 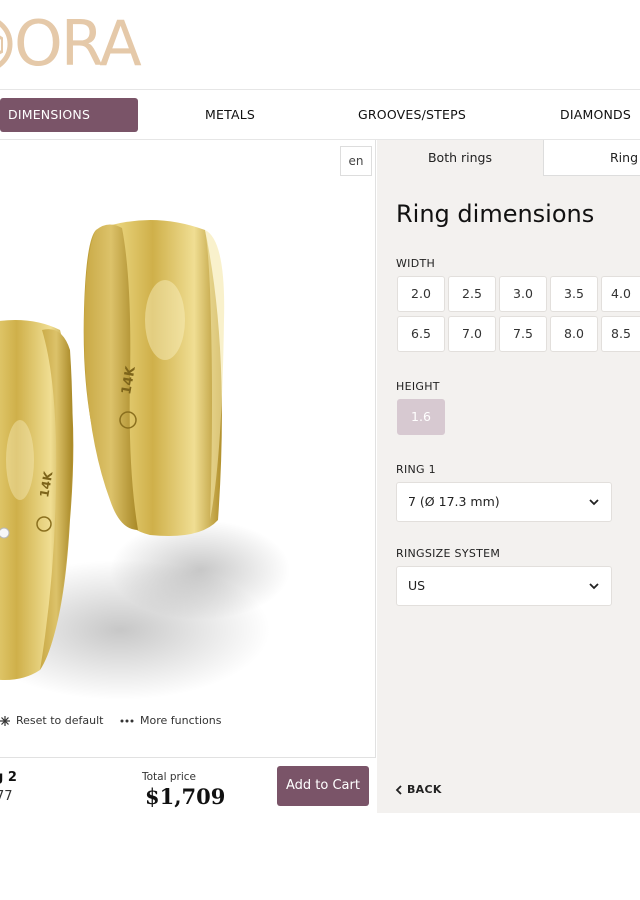 I want to click on height-label: HEIGHT, so click(x=418, y=386).